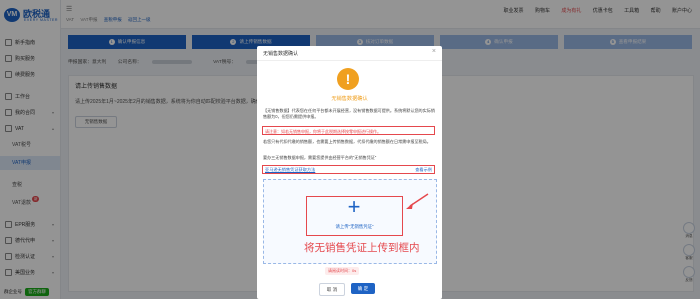 This screenshot has height=299, width=700. What do you see at coordinates (290, 170) in the screenshot?
I see `voucher-guide-link: 亚马逊无销售凭证获取方法` at bounding box center [290, 170].